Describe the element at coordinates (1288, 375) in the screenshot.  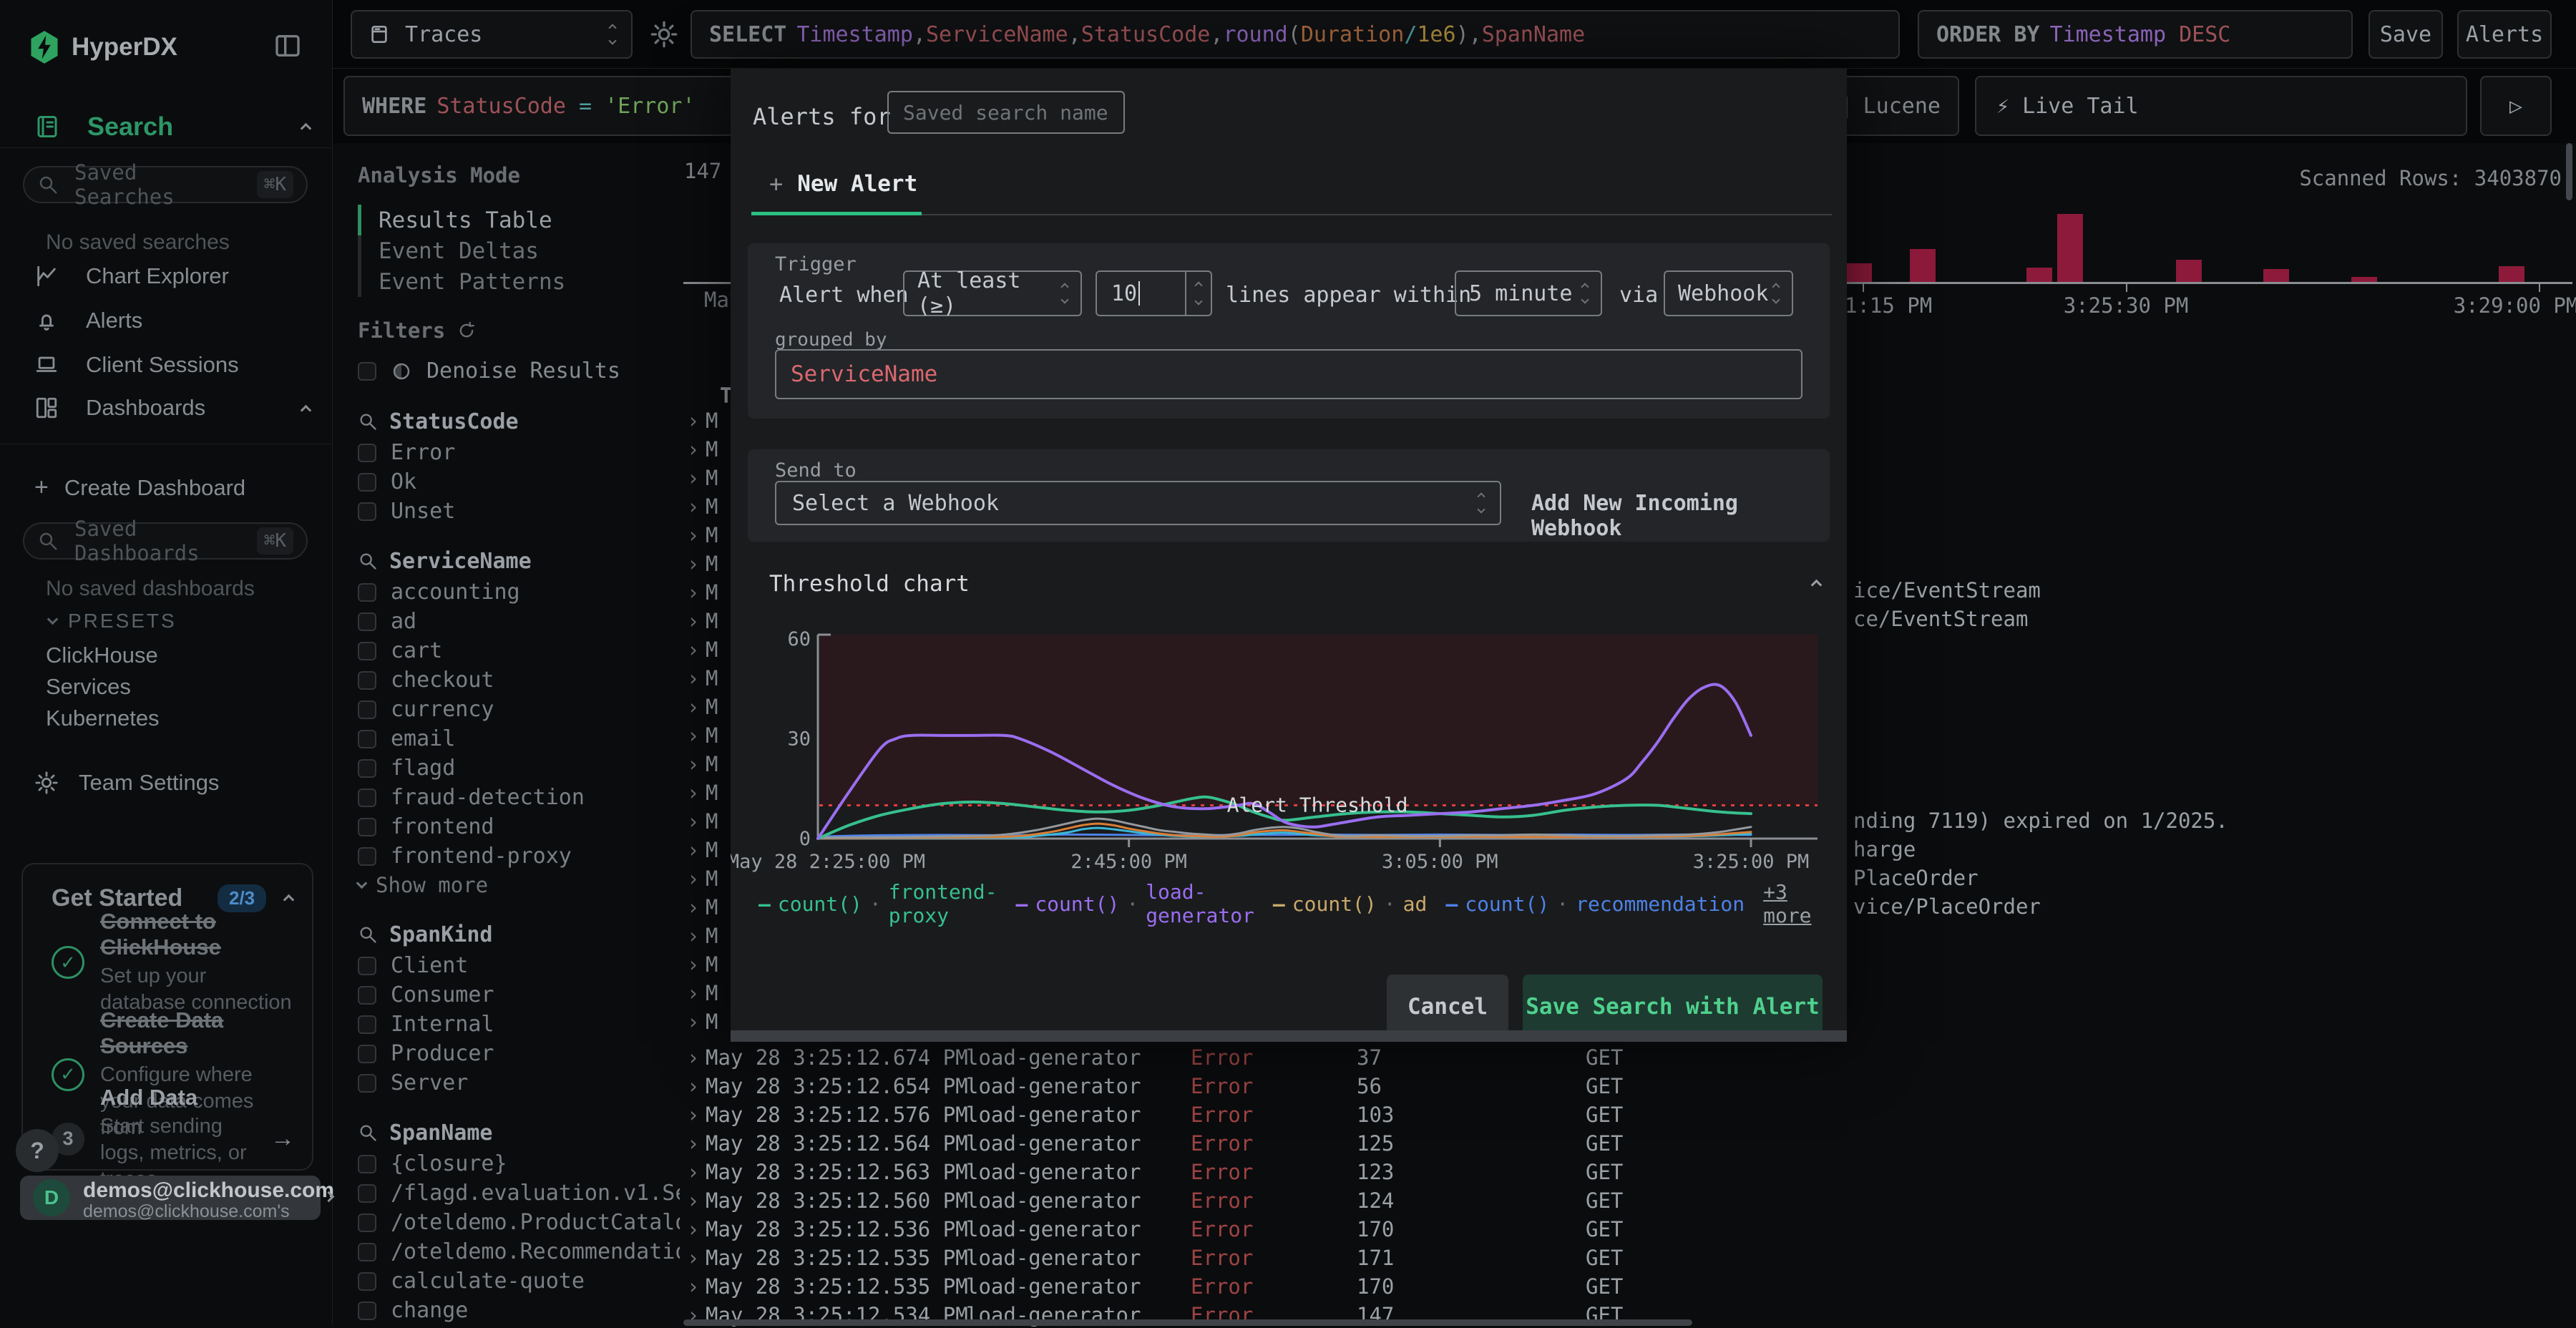
I see `grouped-by-input` at that location.